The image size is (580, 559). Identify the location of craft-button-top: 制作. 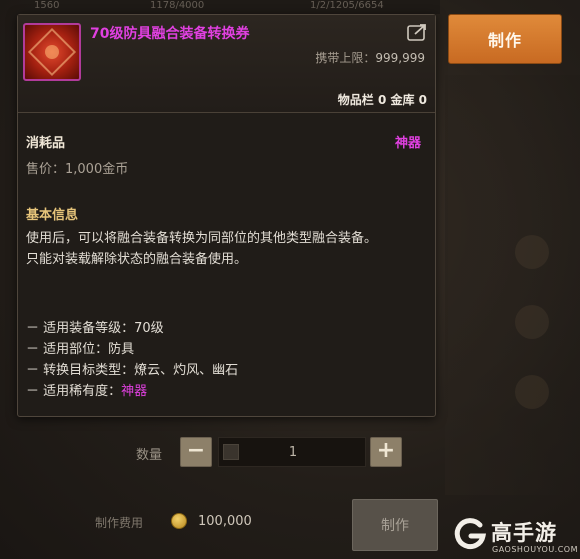
(505, 39).